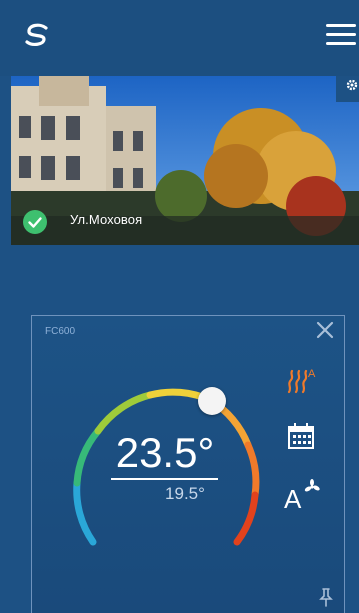  I want to click on temperature-divider, so click(164, 479).